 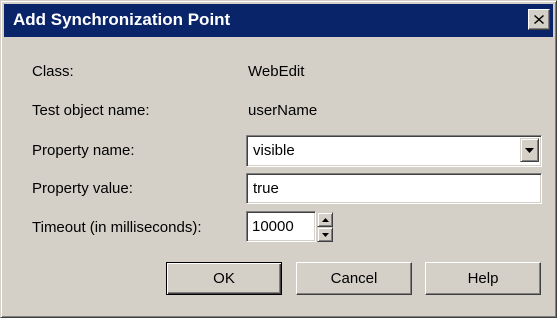 What do you see at coordinates (394, 151) in the screenshot?
I see `property-name-dropdown: visible` at bounding box center [394, 151].